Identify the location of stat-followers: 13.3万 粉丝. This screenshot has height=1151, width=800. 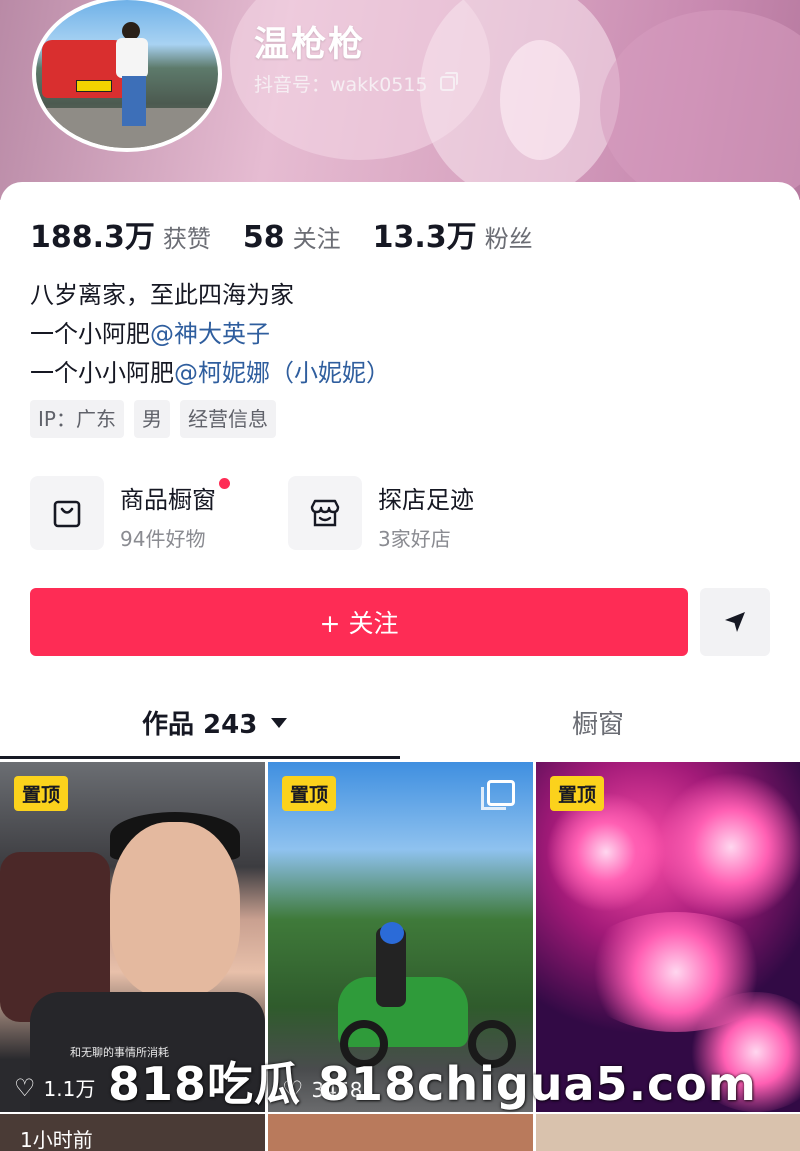
(453, 234).